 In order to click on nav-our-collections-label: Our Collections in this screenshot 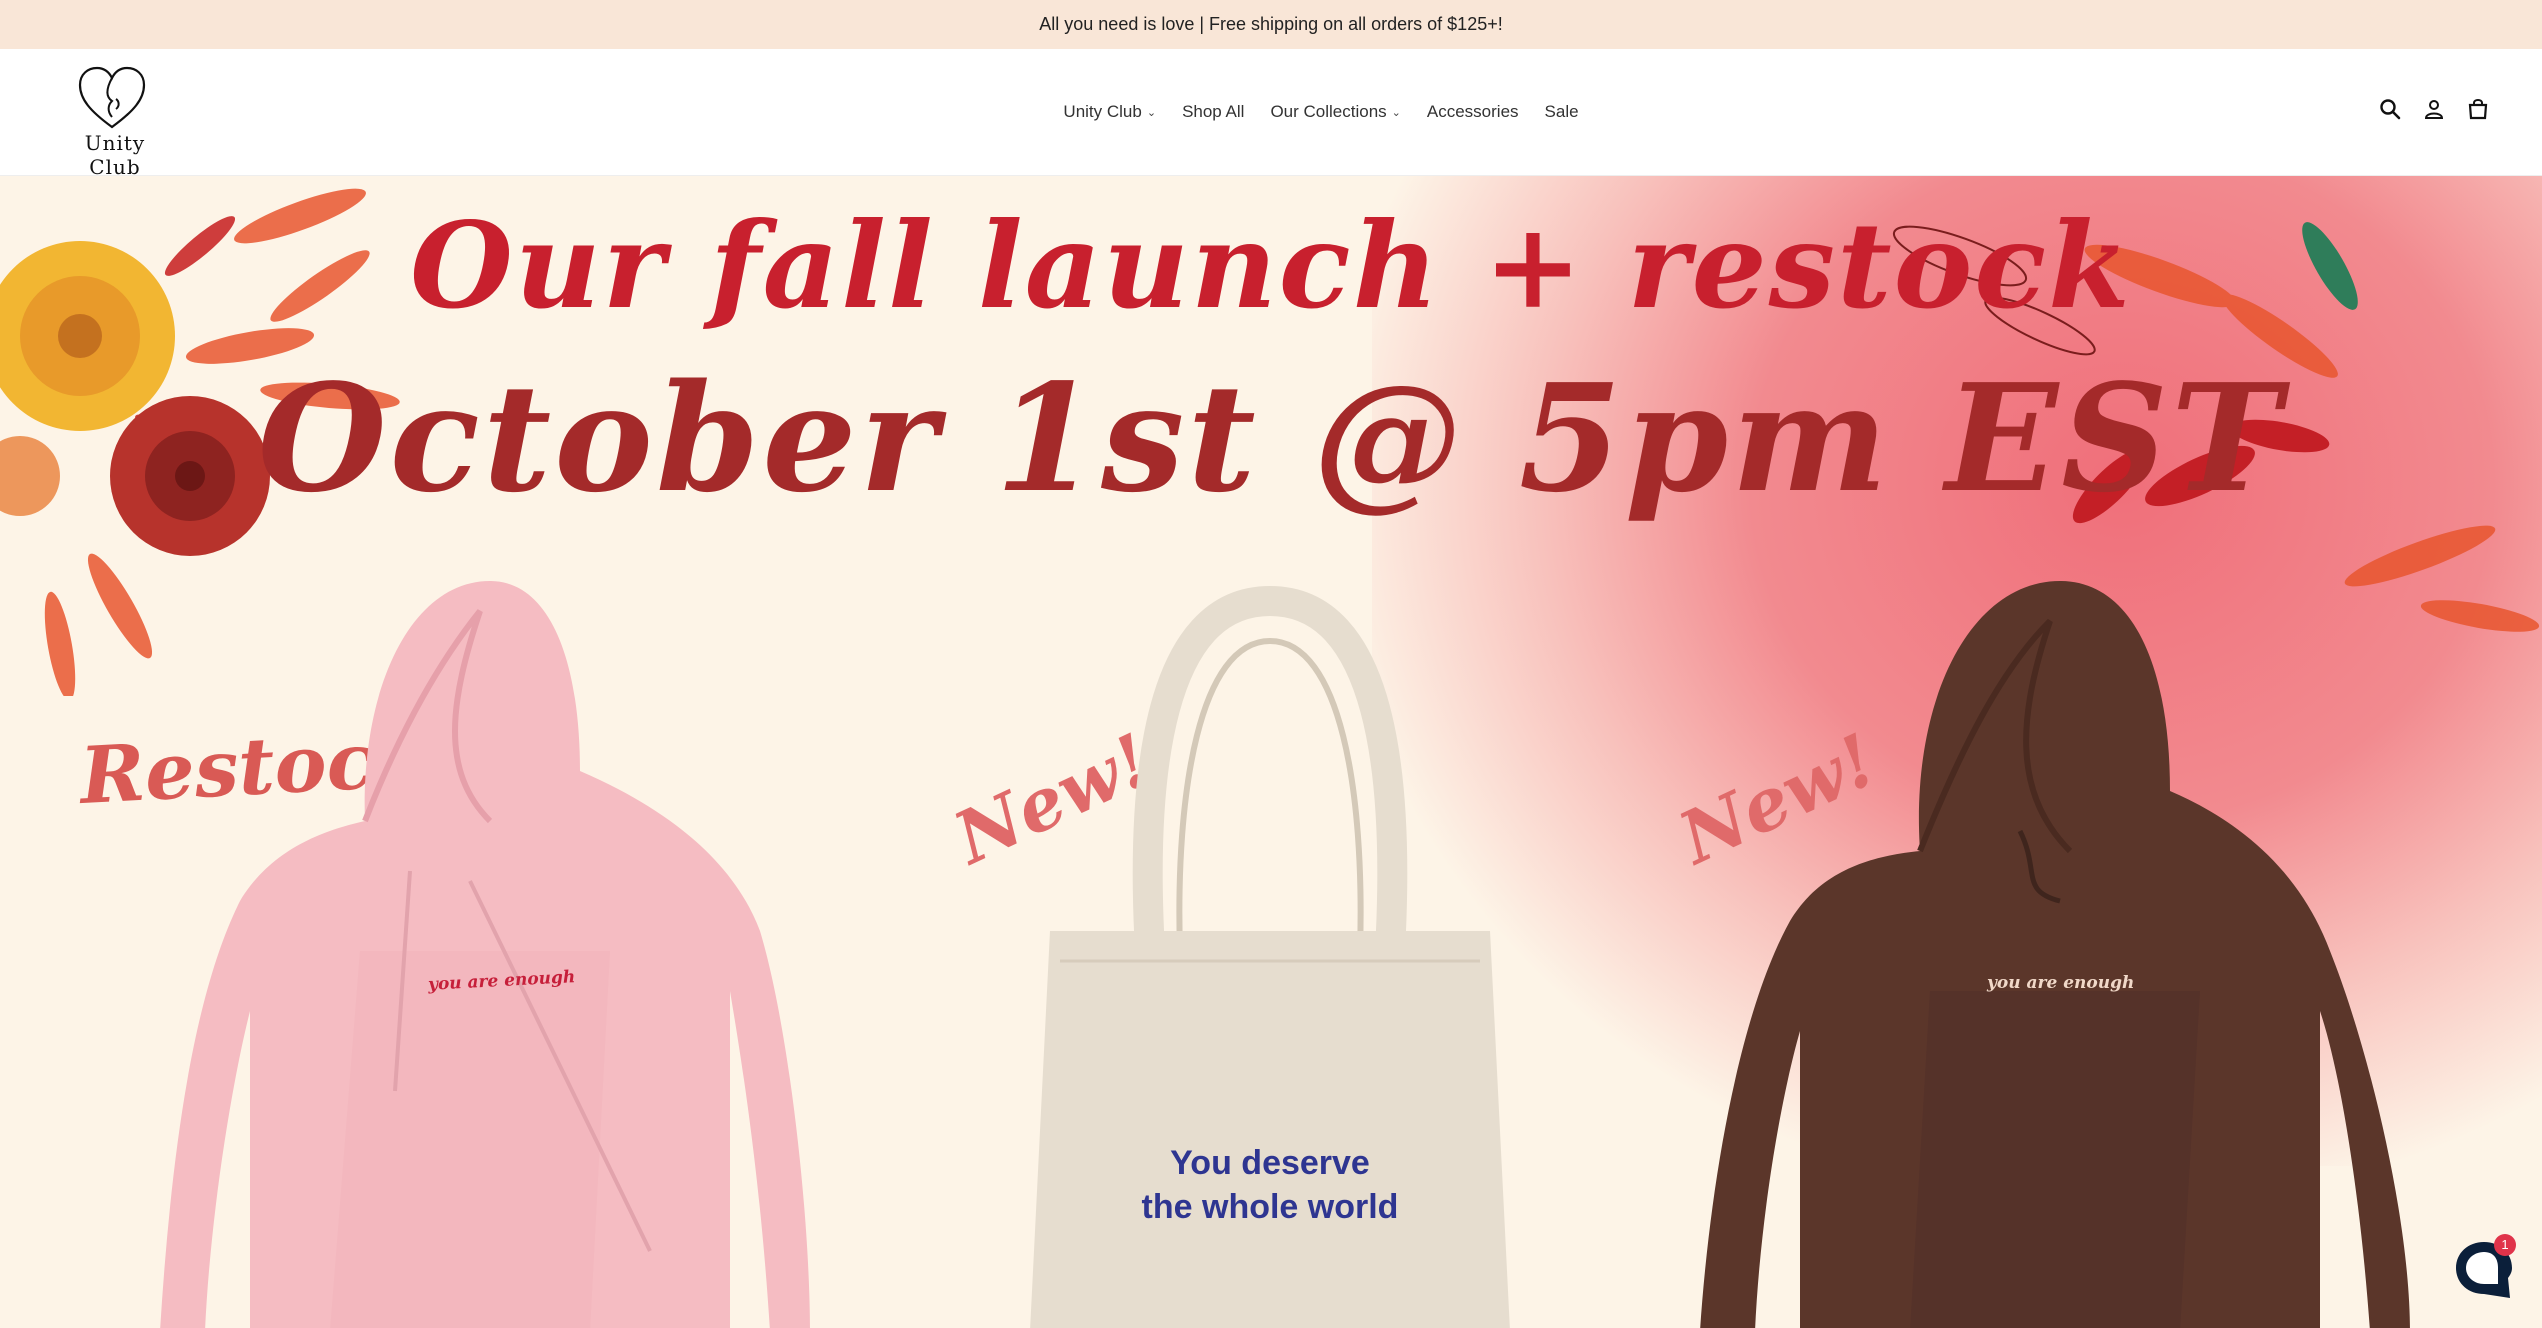, I will do `click(1328, 111)`.